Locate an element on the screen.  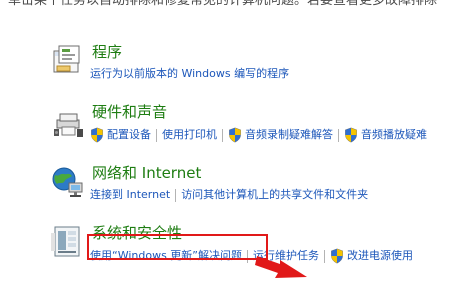
hardware-links: 配置设备 使用打印机 音频录制疑难解答 音频播放疑难 is located at coordinates (258, 135).